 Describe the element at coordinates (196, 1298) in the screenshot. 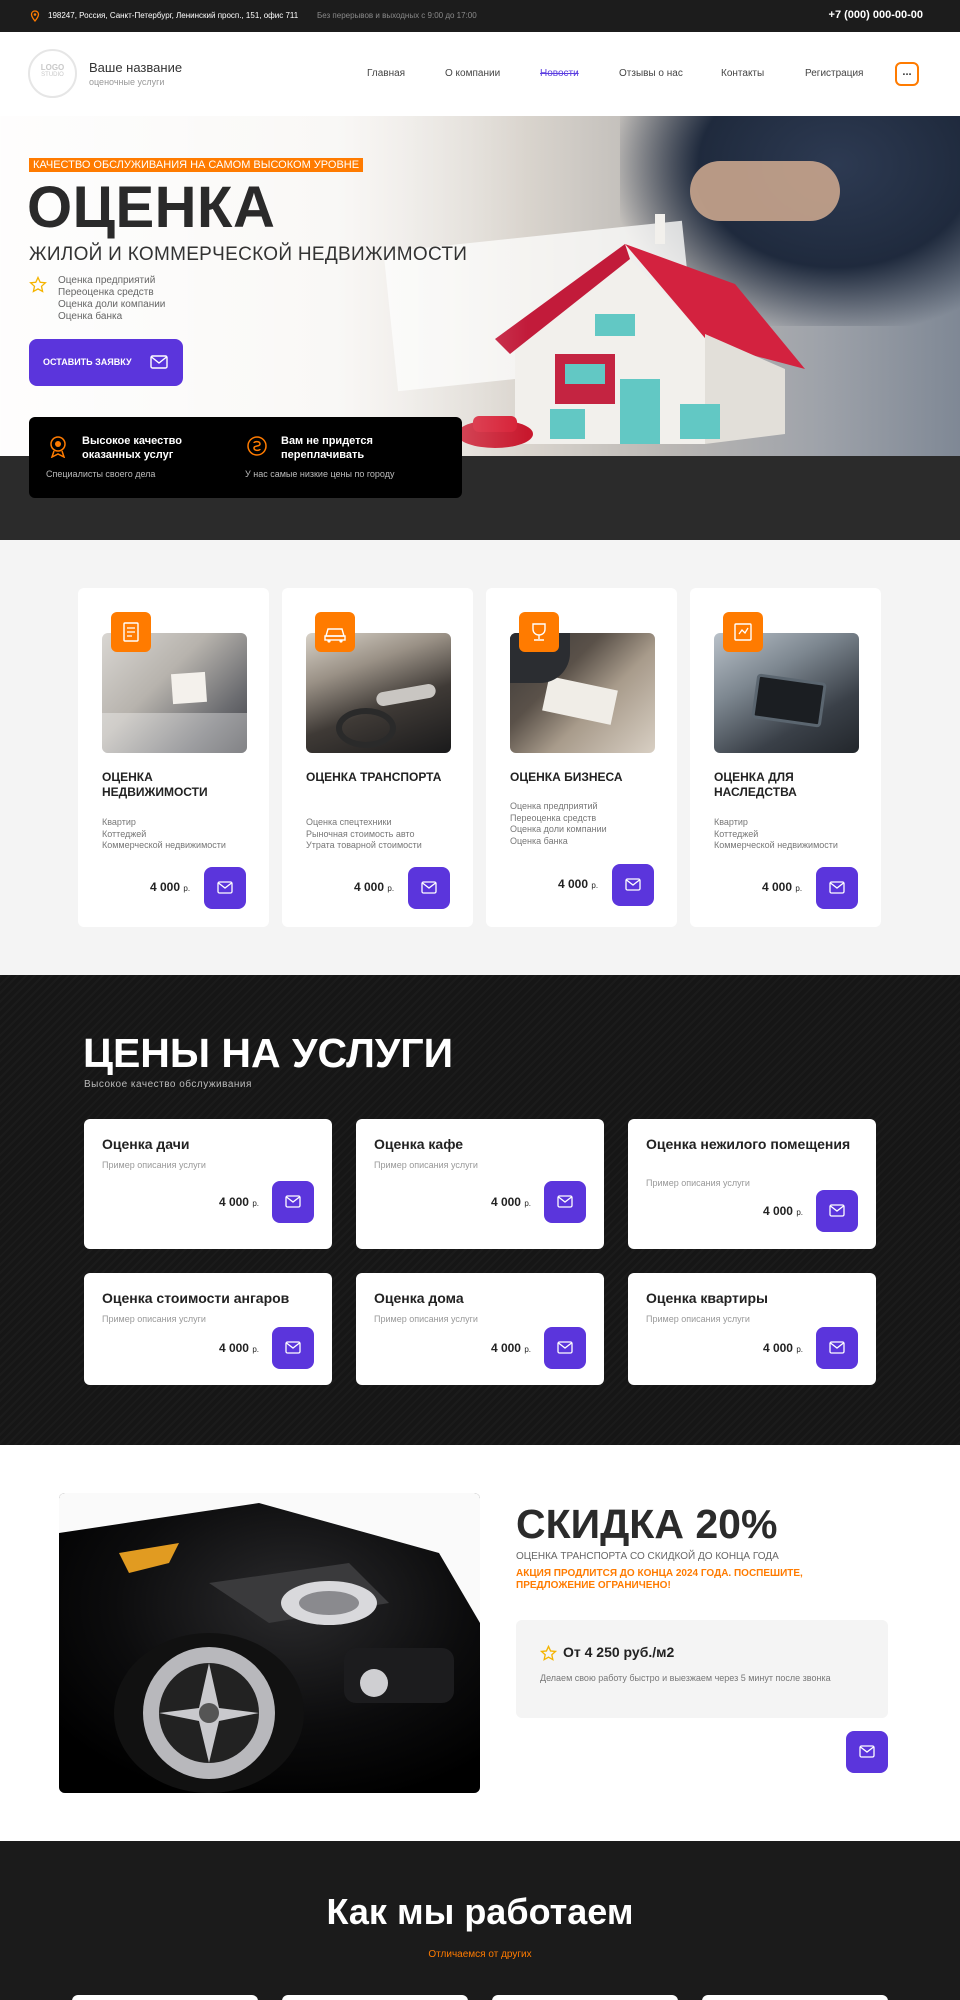

I see `price-card-name: Оценка стоимости ангаров` at that location.